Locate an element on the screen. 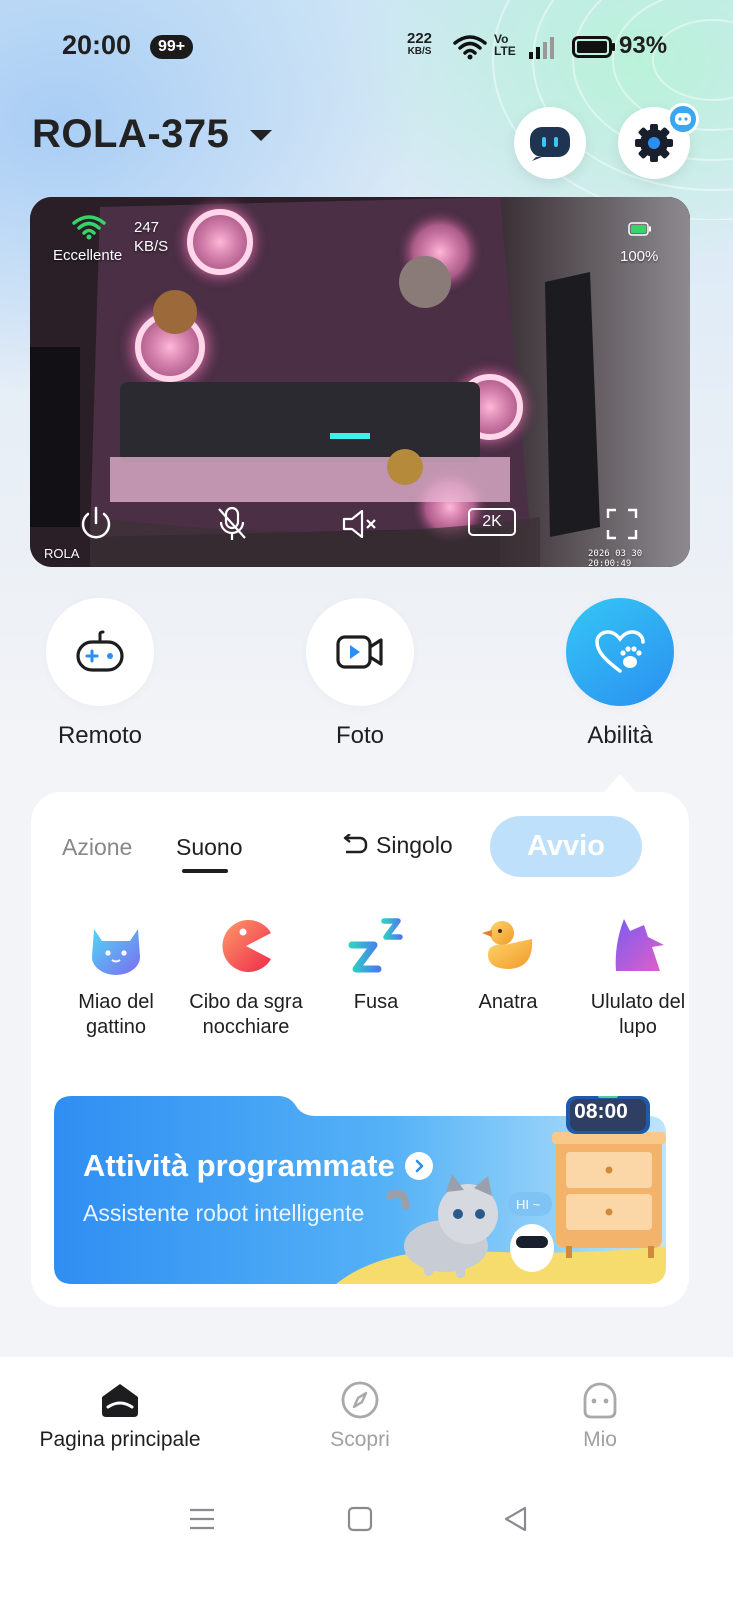 Image resolution: width=733 pixels, height=1600 pixels. sound-item-duck: Anatra is located at coordinates (508, 965).